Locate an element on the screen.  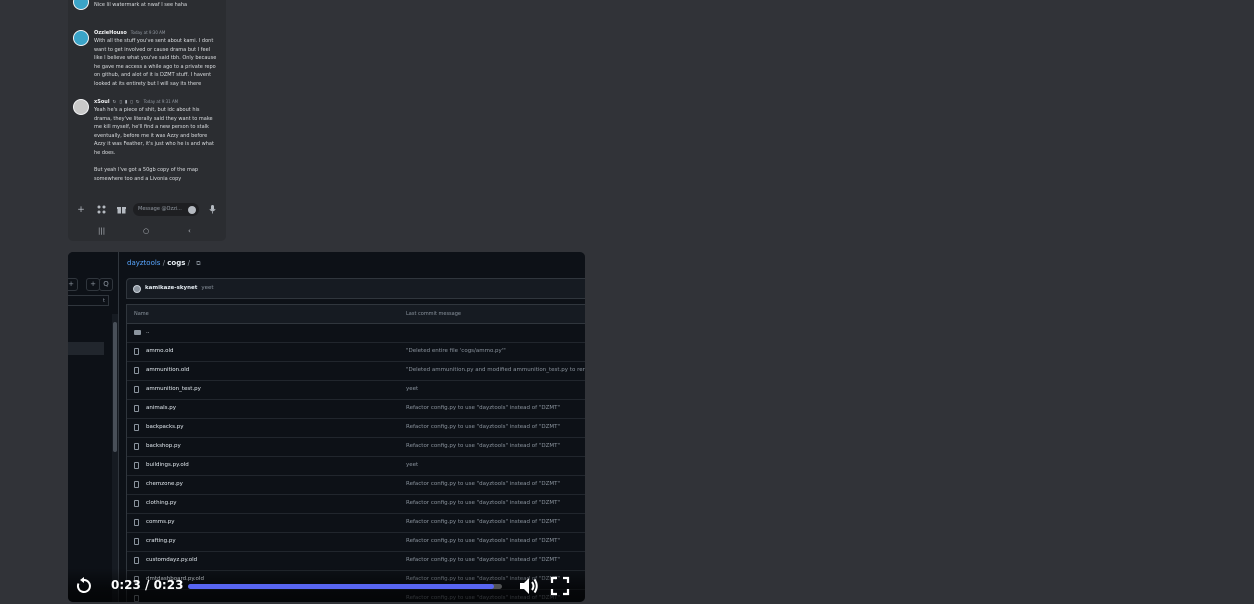
plus-icon: + is located at coordinates (81, 210).